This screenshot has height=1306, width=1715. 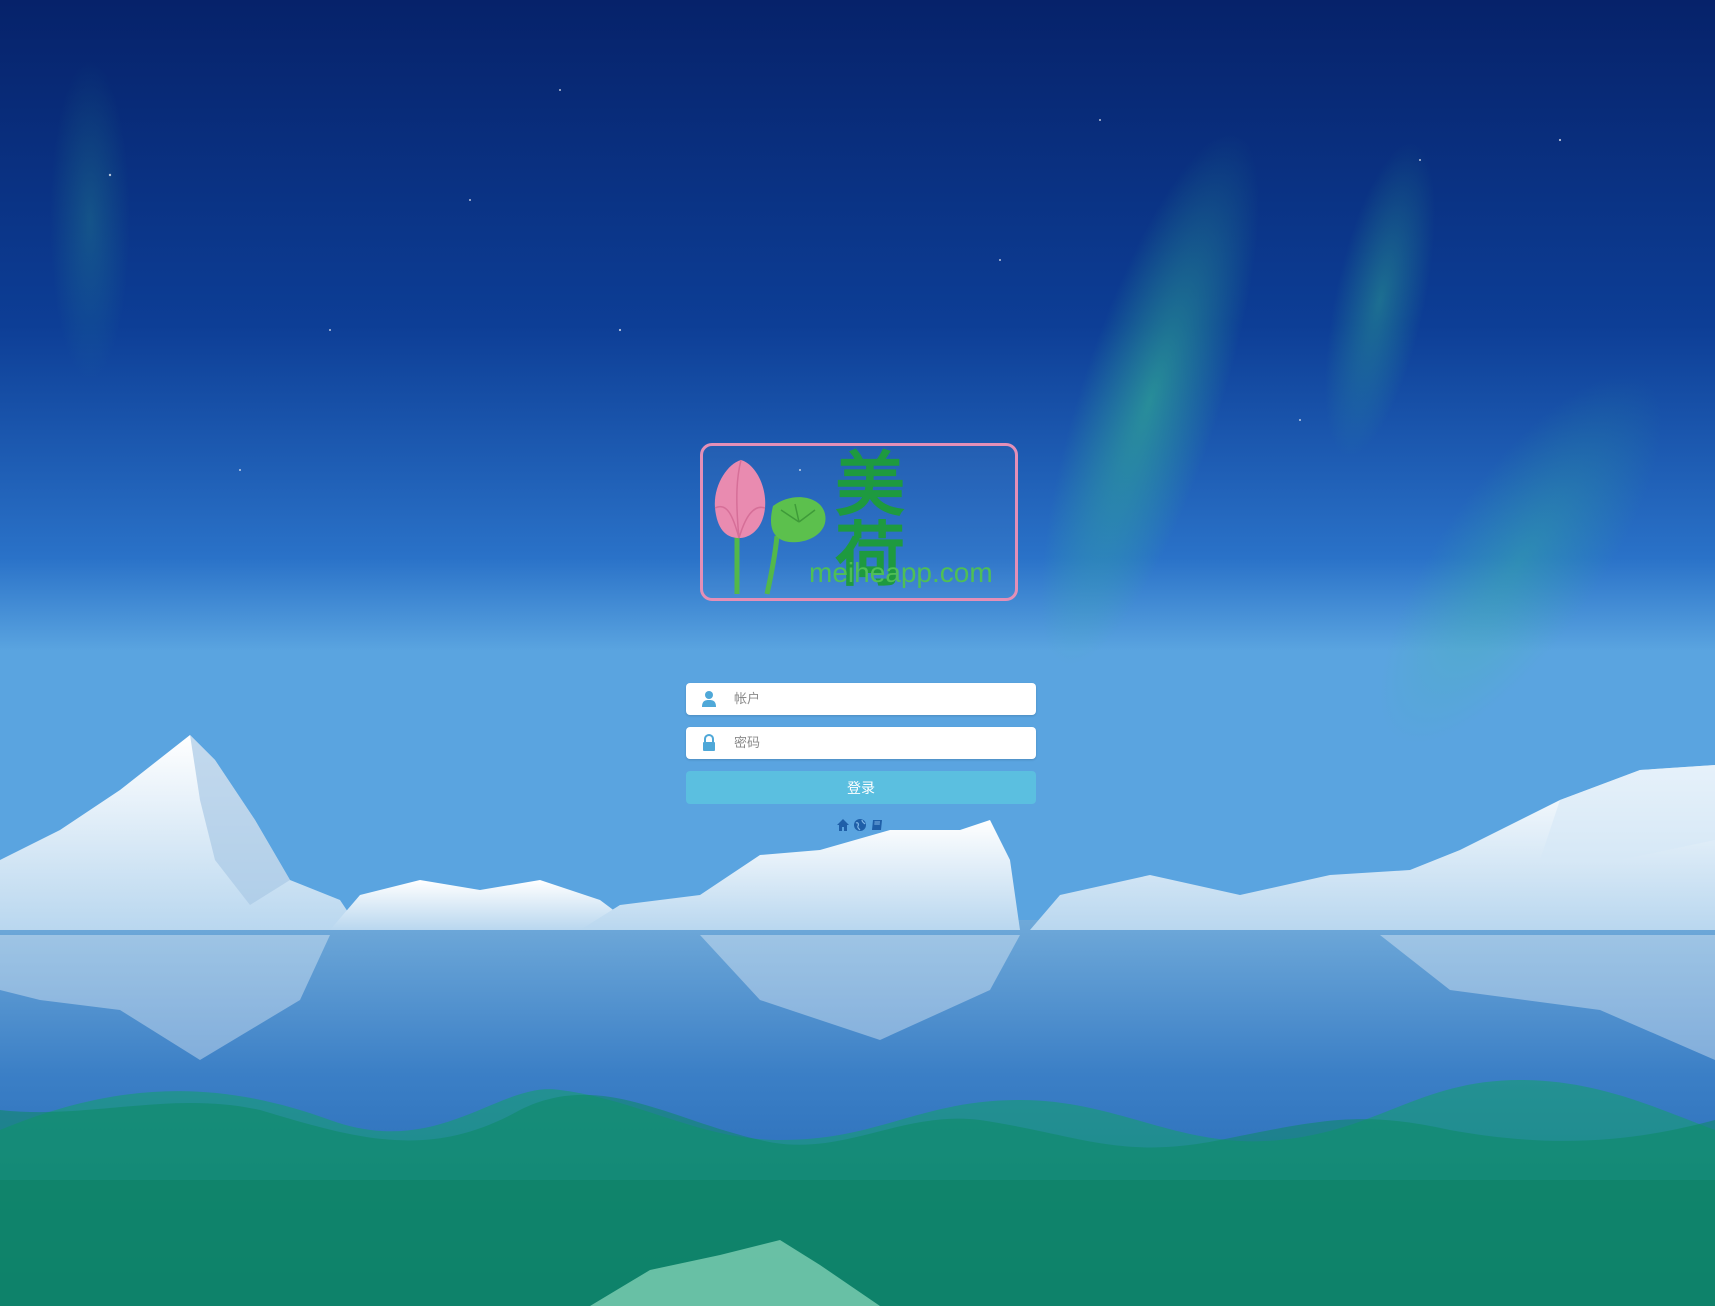 What do you see at coordinates (879, 699) in the screenshot?
I see `account-input` at bounding box center [879, 699].